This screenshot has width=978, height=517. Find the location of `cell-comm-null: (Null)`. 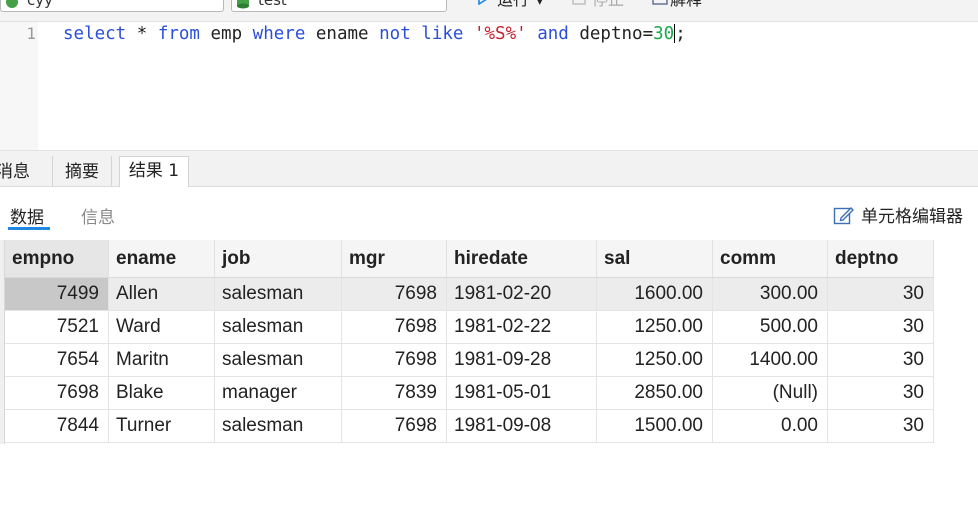

cell-comm-null: (Null) is located at coordinates (770, 393).